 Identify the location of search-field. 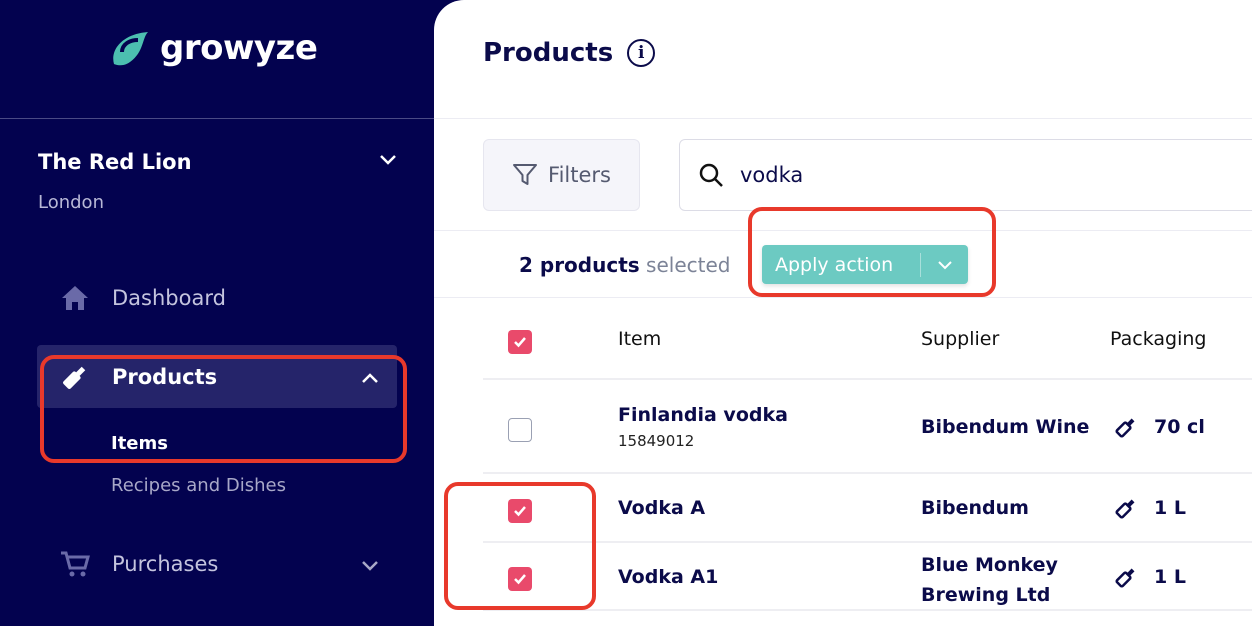
(965, 175).